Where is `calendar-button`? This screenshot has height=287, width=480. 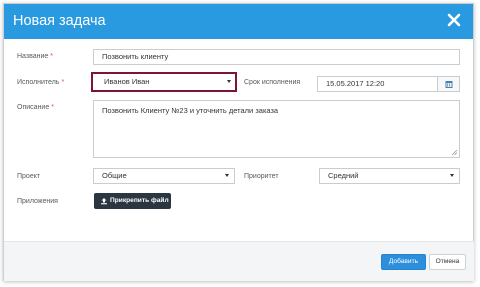
calendar-button is located at coordinates (449, 84).